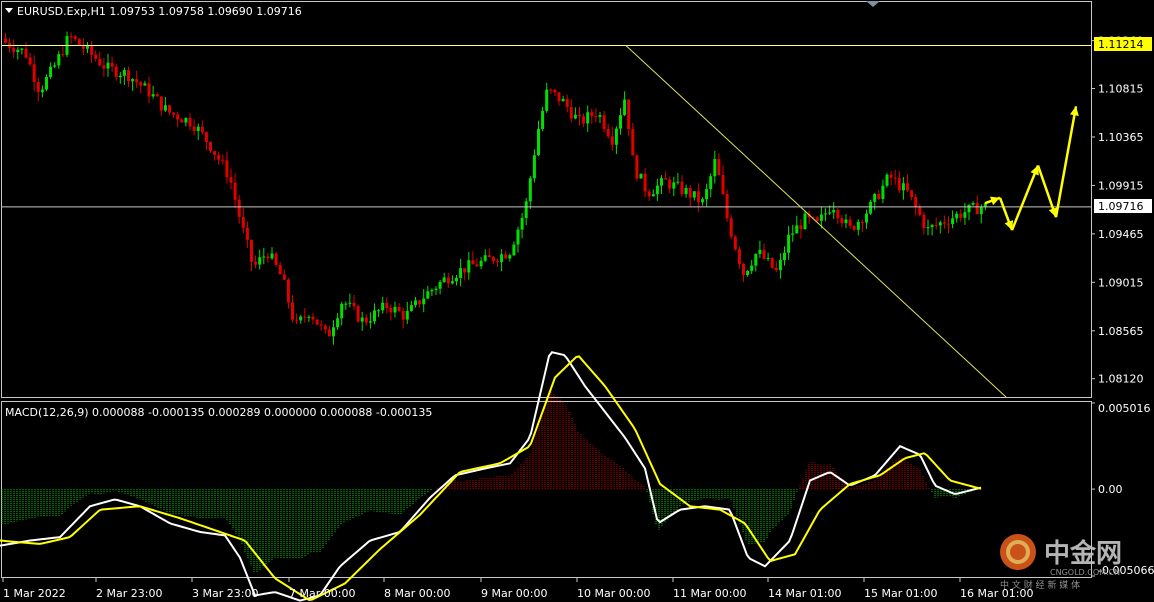 The height and width of the screenshot is (602, 1154). Describe the element at coordinates (1121, 44) in the screenshot. I see `resistance-price-label: 1.11214` at that location.